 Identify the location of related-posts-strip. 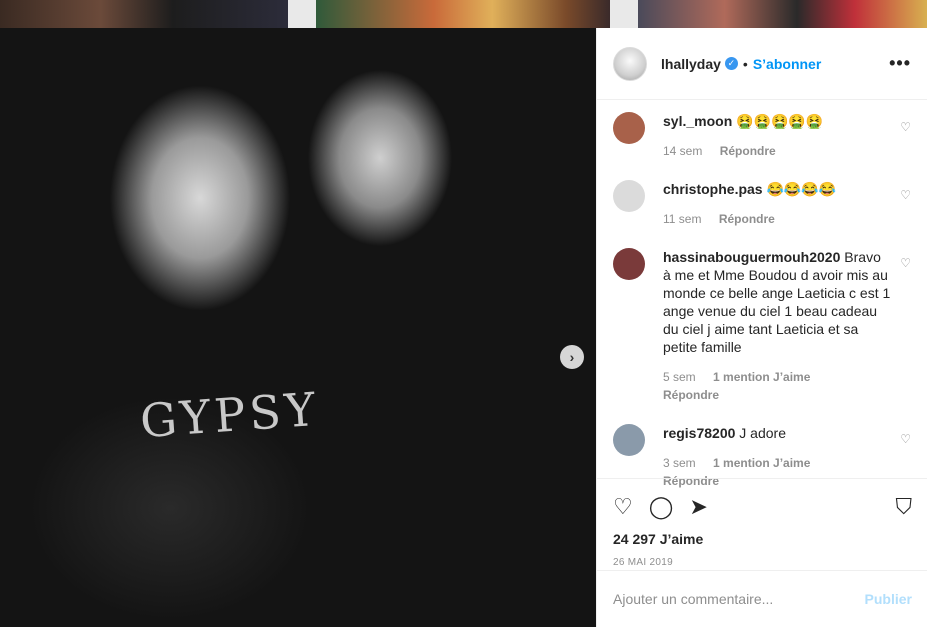
(463, 14).